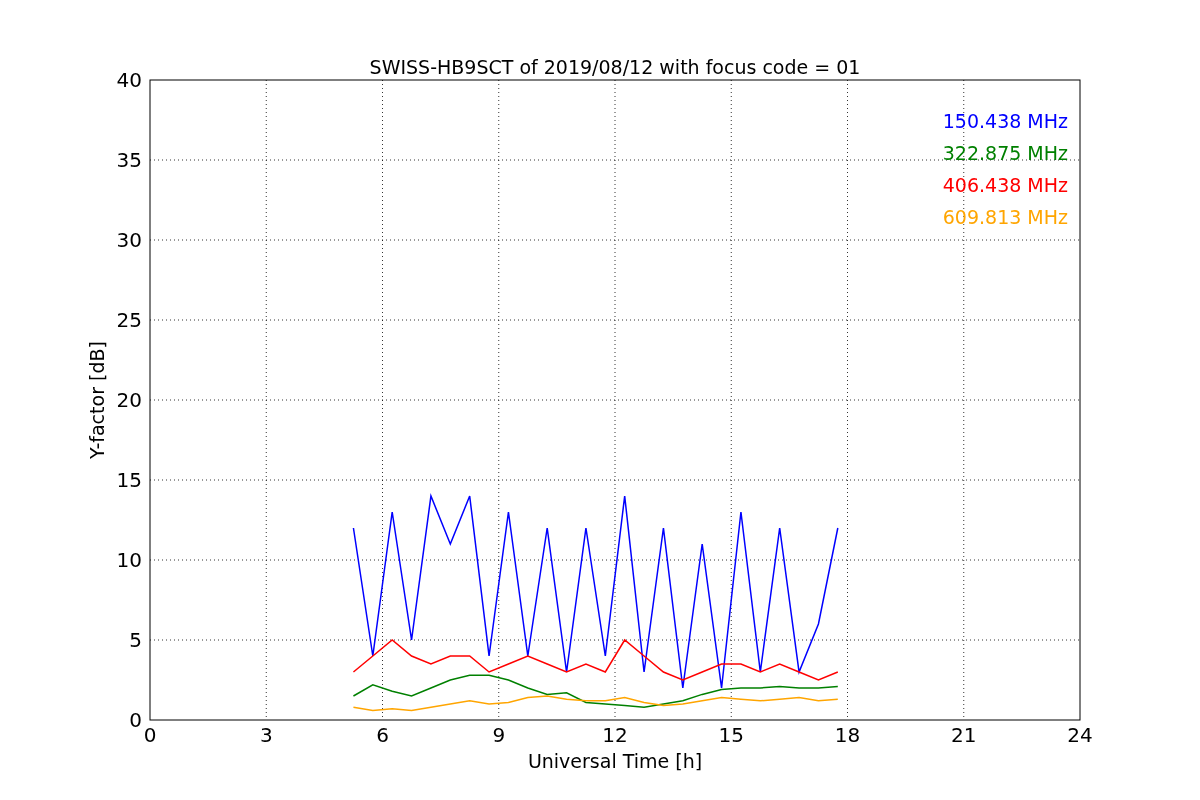 This screenshot has height=800, width=1200. Describe the element at coordinates (129, 480) in the screenshot. I see `y-tick-label: 15` at that location.